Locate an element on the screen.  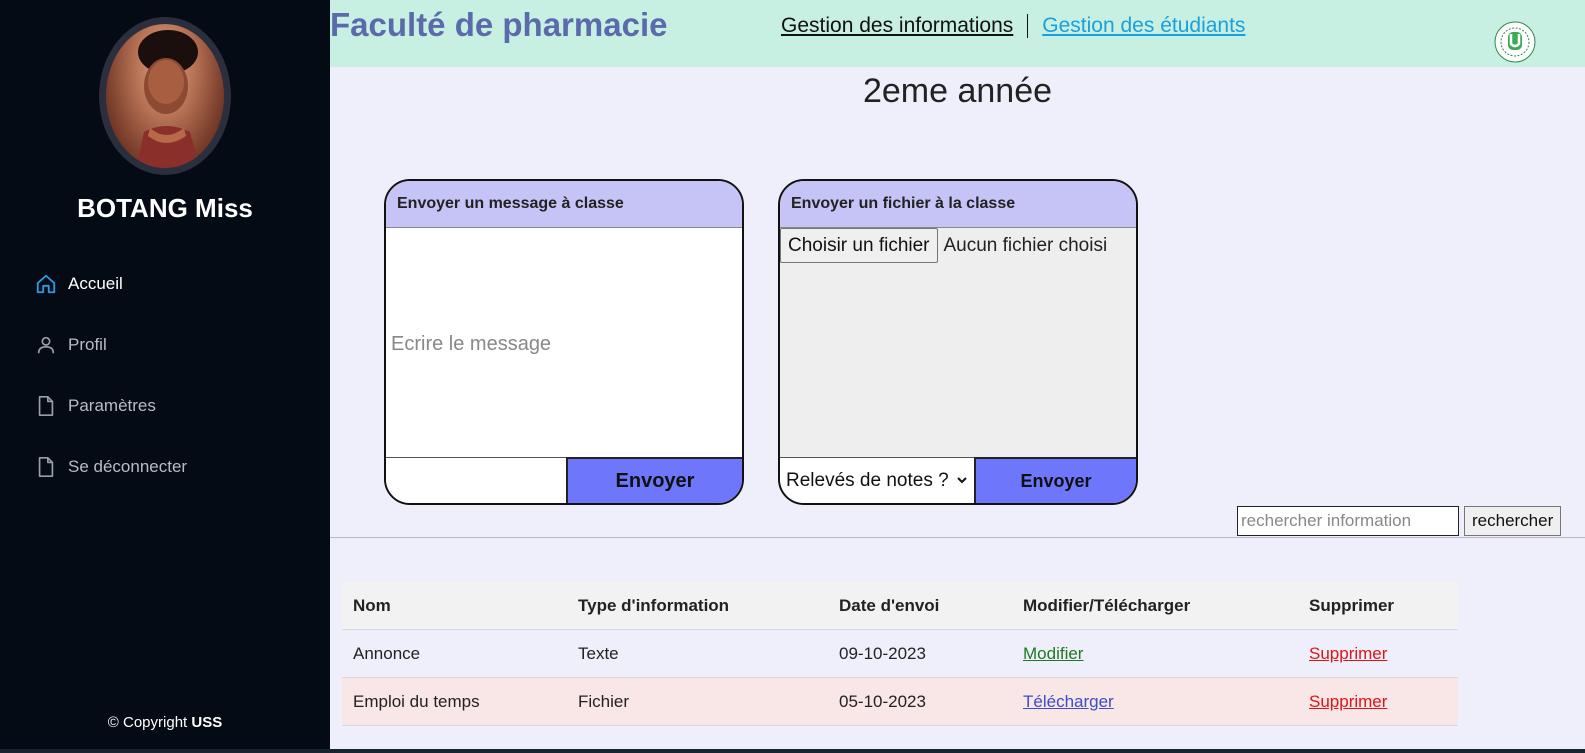
column-header: Supprimer is located at coordinates (1352, 605).